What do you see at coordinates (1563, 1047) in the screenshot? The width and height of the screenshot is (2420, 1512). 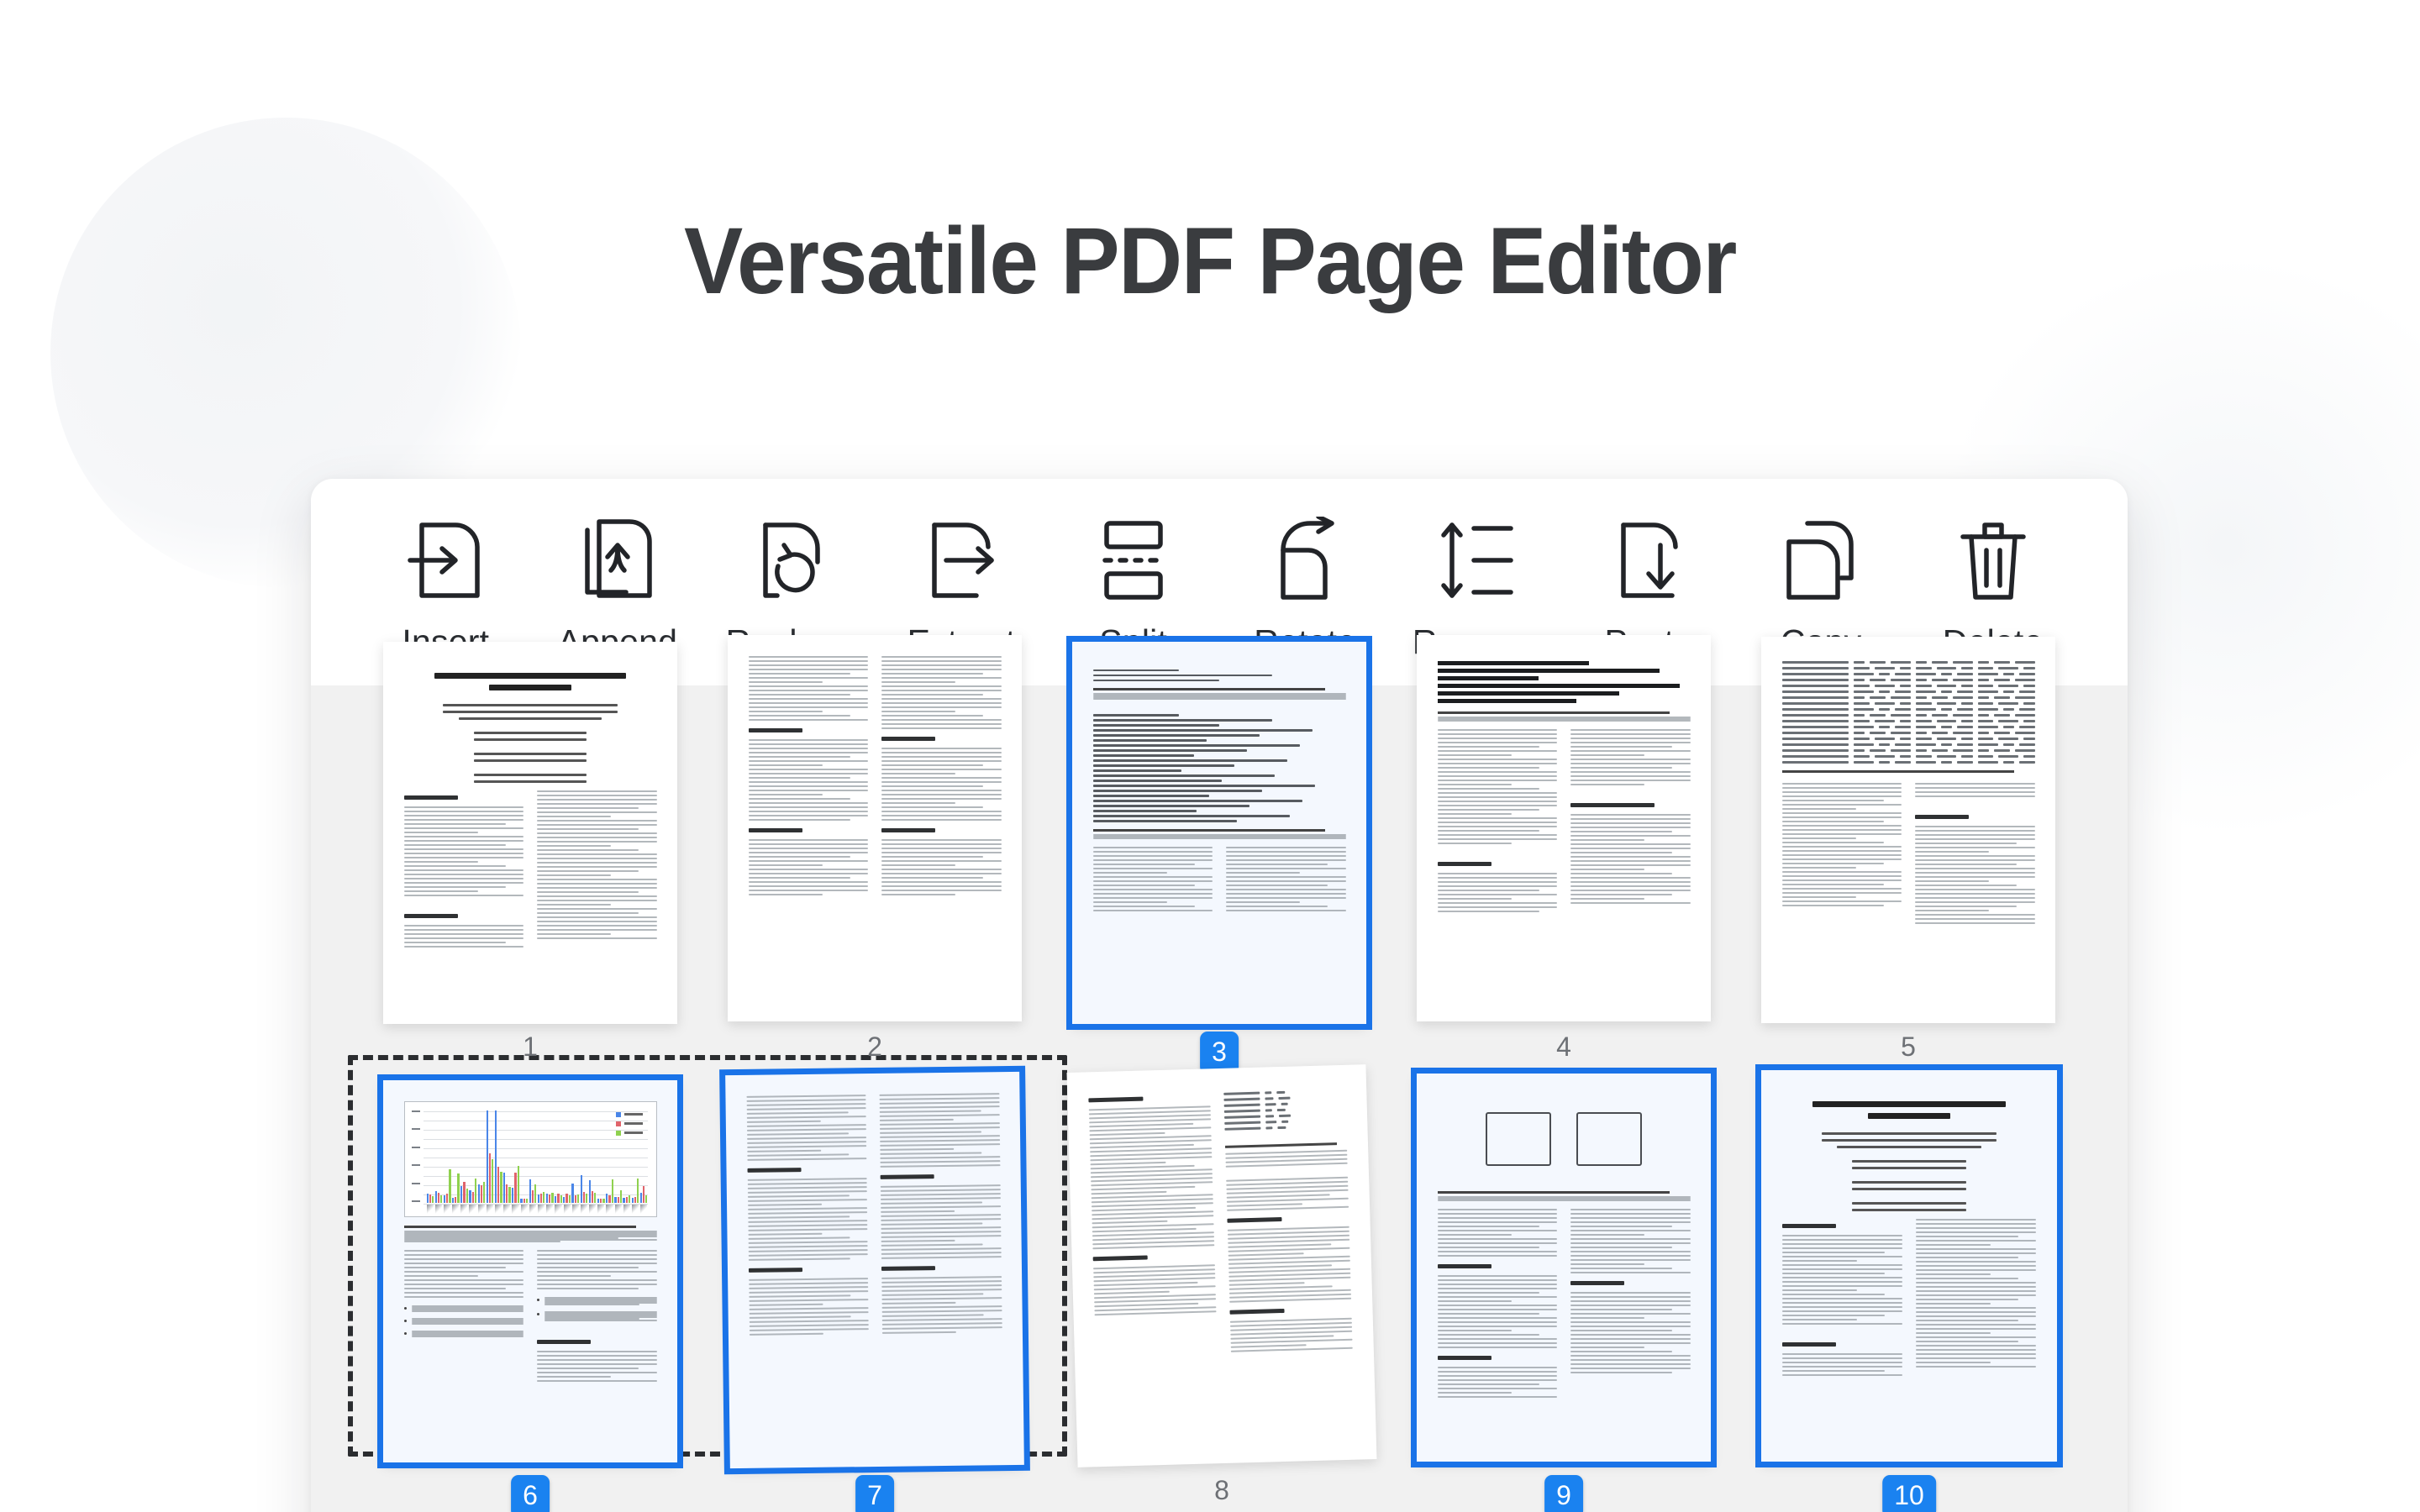 I see `page-number-label: 4` at bounding box center [1563, 1047].